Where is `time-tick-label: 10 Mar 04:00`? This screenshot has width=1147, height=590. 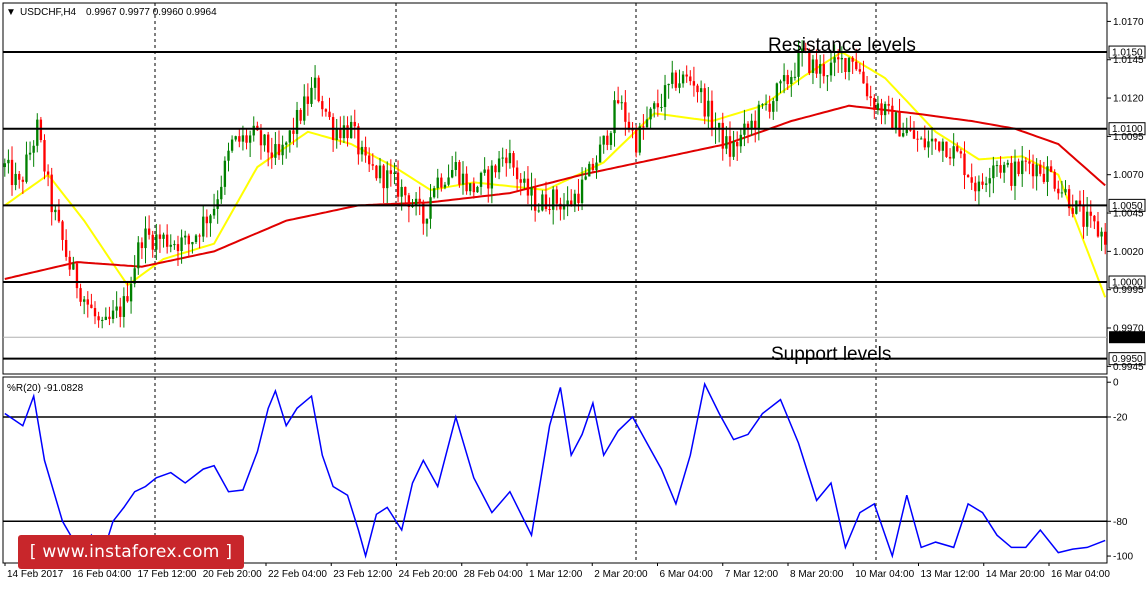
time-tick-label: 10 Mar 04:00 is located at coordinates (884, 574).